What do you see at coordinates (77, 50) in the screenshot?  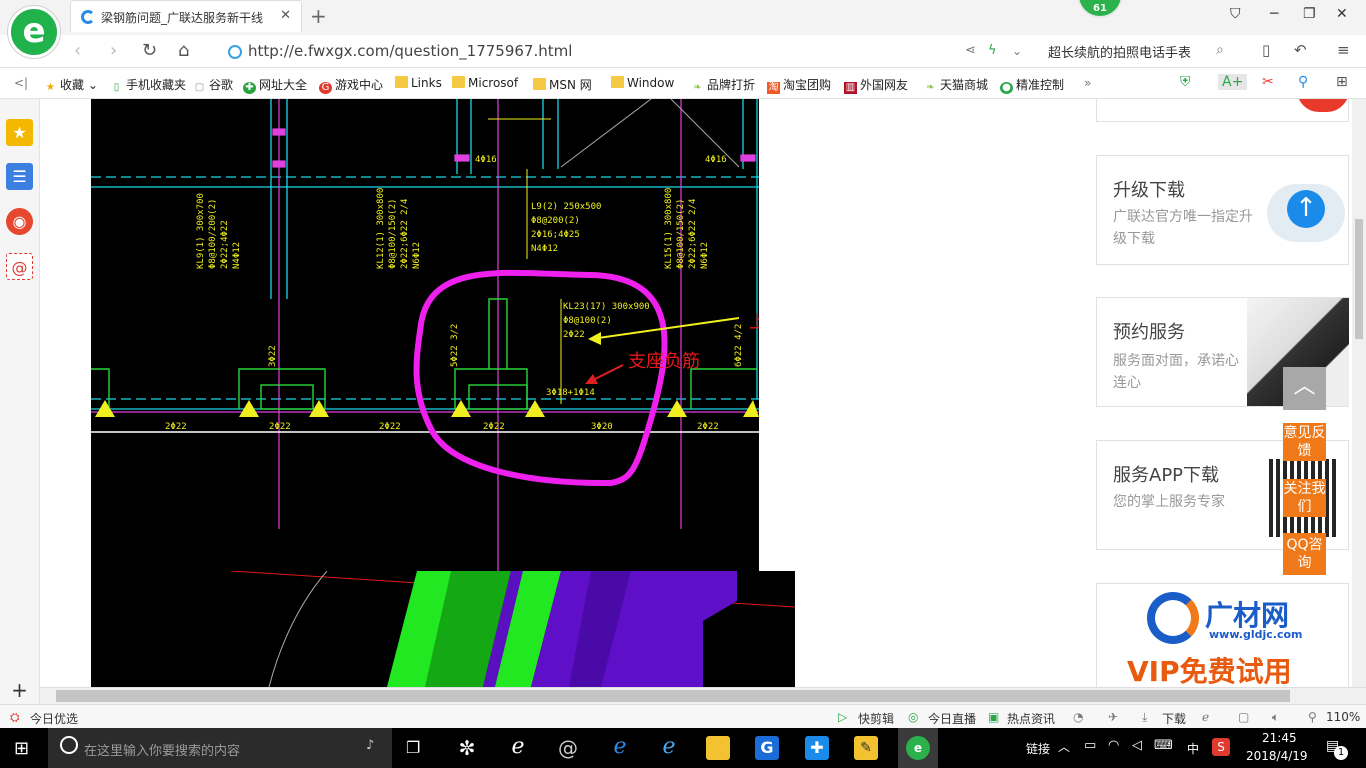 I see `back-button: ‹` at bounding box center [77, 50].